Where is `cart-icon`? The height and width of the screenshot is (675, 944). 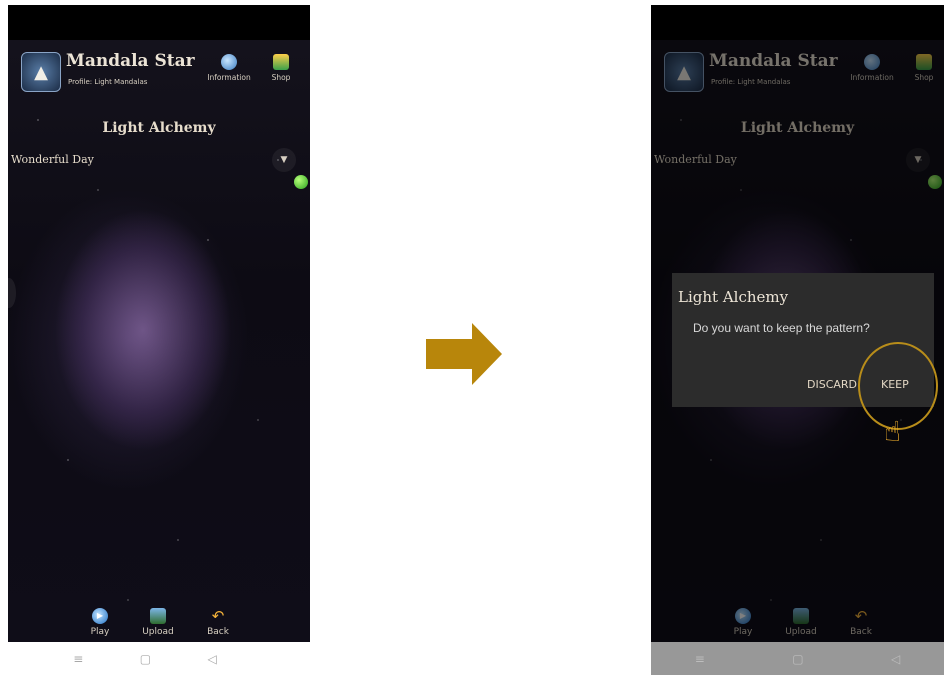
cart-icon is located at coordinates (281, 62).